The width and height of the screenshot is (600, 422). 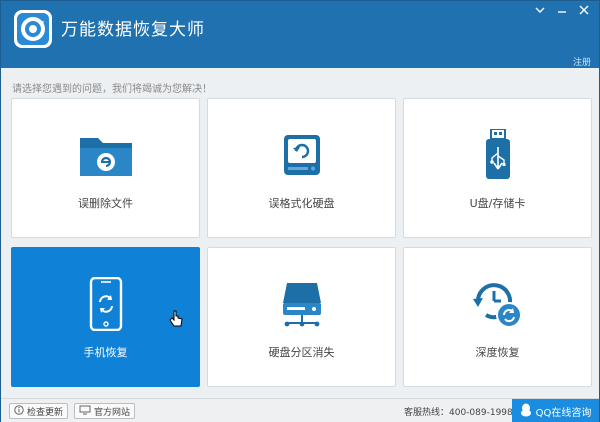 I want to click on app-title: 万能数据恢复大师, so click(x=133, y=30).